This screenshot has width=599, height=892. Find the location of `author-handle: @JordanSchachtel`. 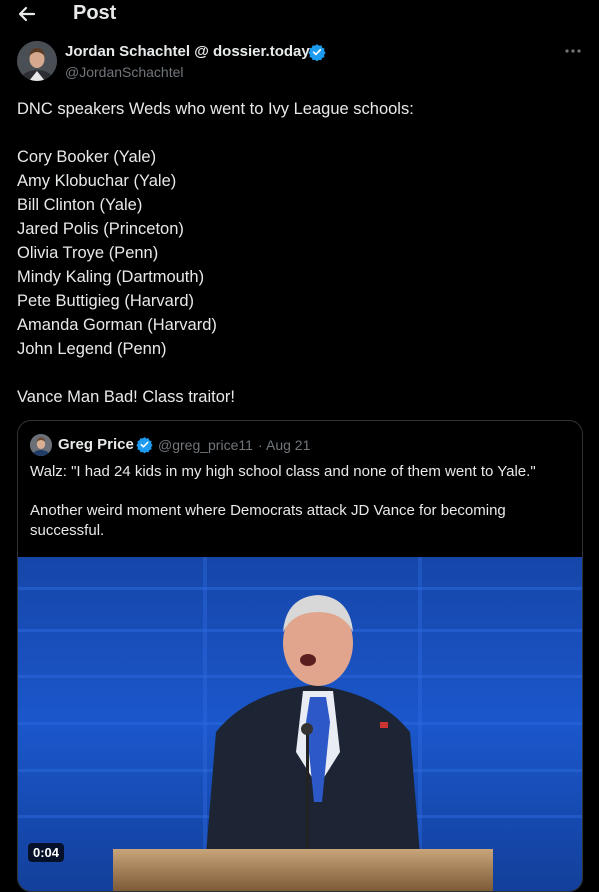

author-handle: @JordanSchachtel is located at coordinates (124, 72).